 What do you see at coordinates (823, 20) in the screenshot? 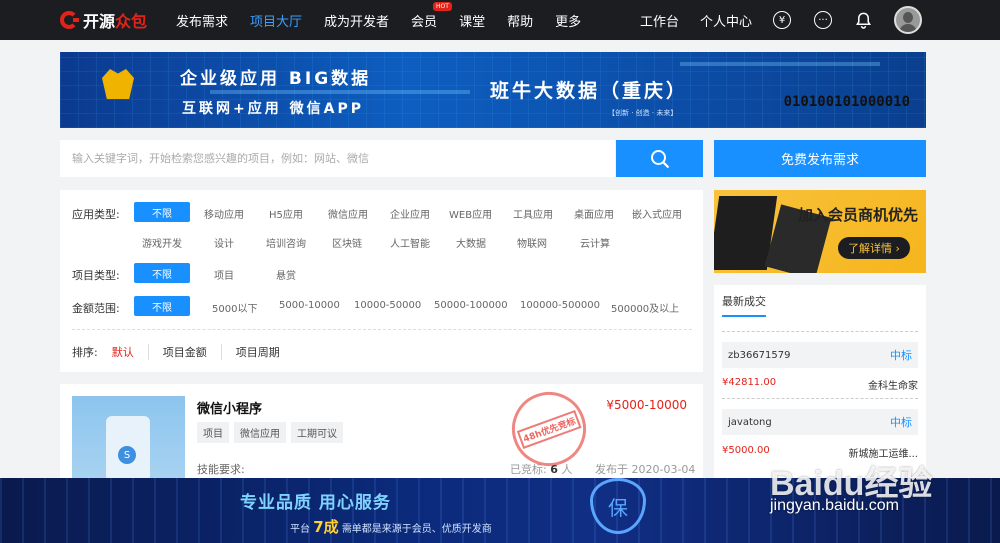
I see `message-icon: ···` at bounding box center [823, 20].